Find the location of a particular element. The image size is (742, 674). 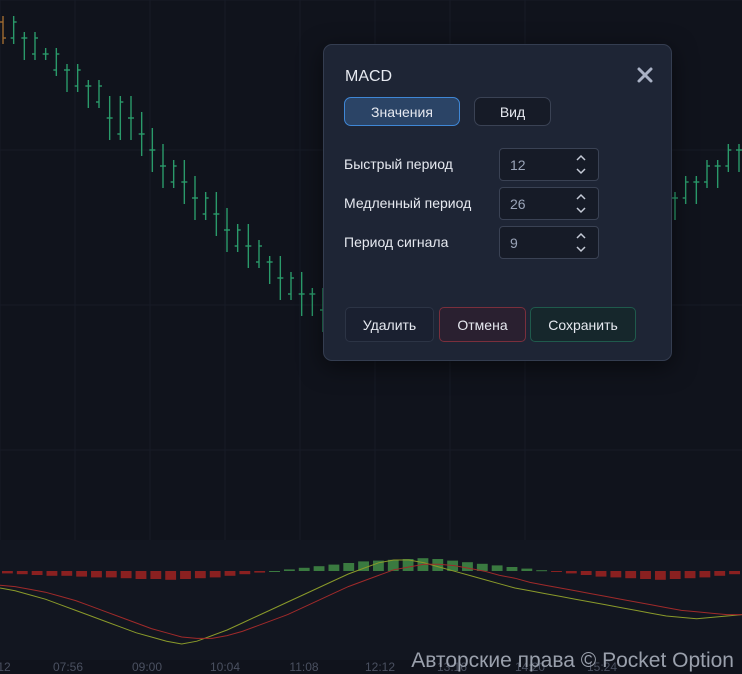

cancel-button: Отмена is located at coordinates (482, 324).